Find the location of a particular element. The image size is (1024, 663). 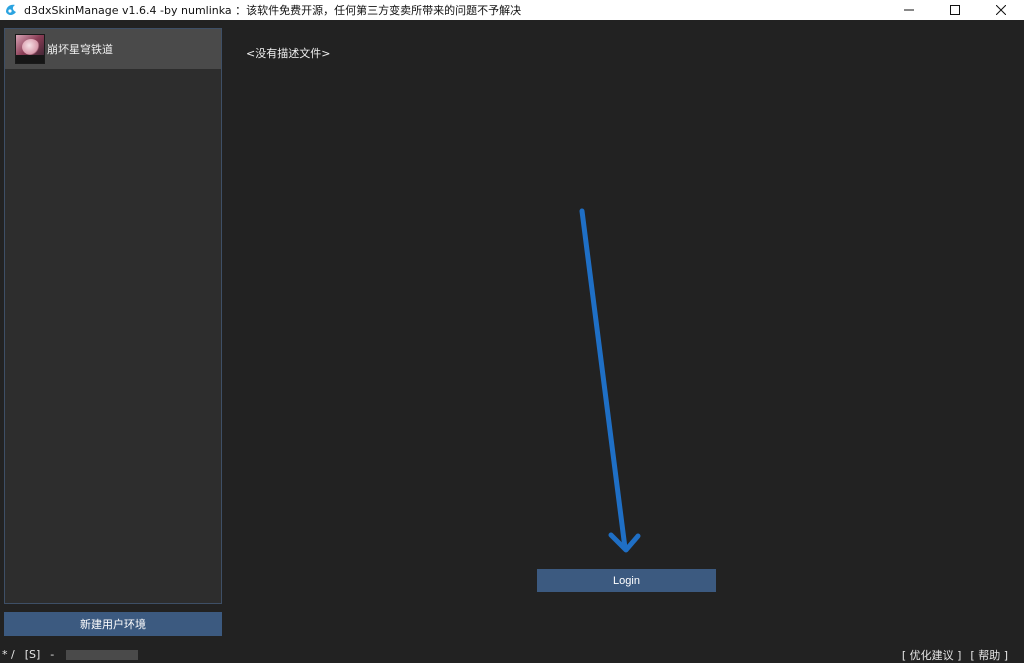

status-progress-bar is located at coordinates (102, 654).